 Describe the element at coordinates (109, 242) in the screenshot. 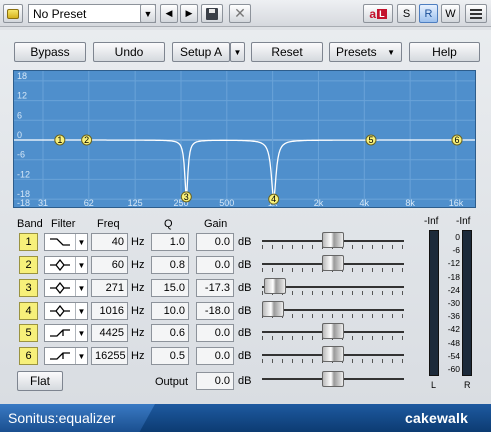

I see `band-1-freq-field: 40` at that location.